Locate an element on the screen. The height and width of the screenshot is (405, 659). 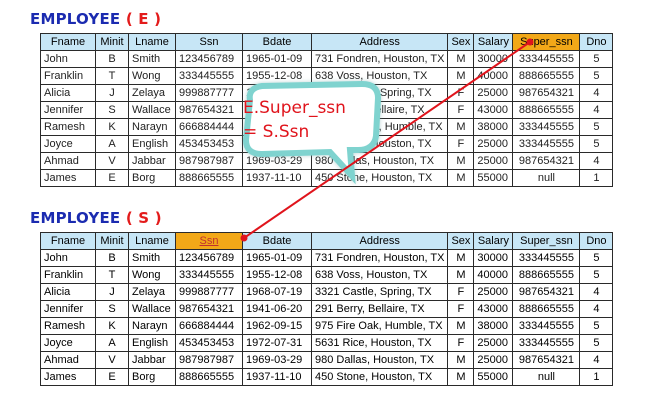
callout-text: E.Super_ssn = S.Ssn is located at coordinates (308, 120).